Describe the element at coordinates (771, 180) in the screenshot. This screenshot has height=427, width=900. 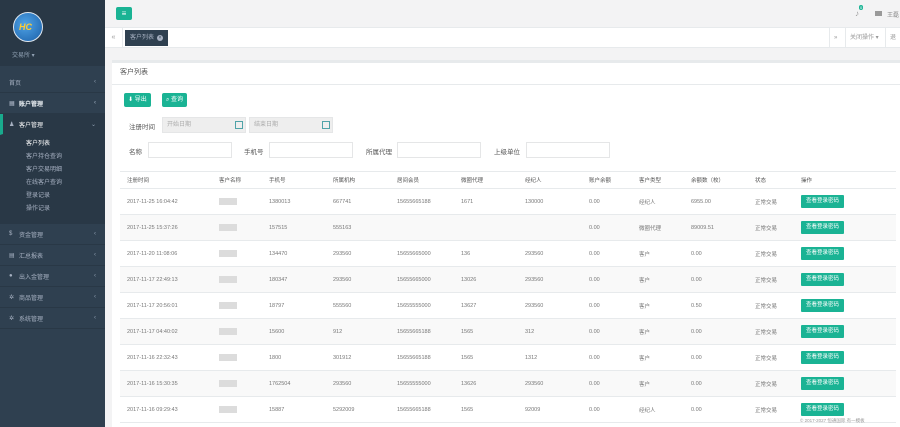
I see `col-status: 状态` at that location.